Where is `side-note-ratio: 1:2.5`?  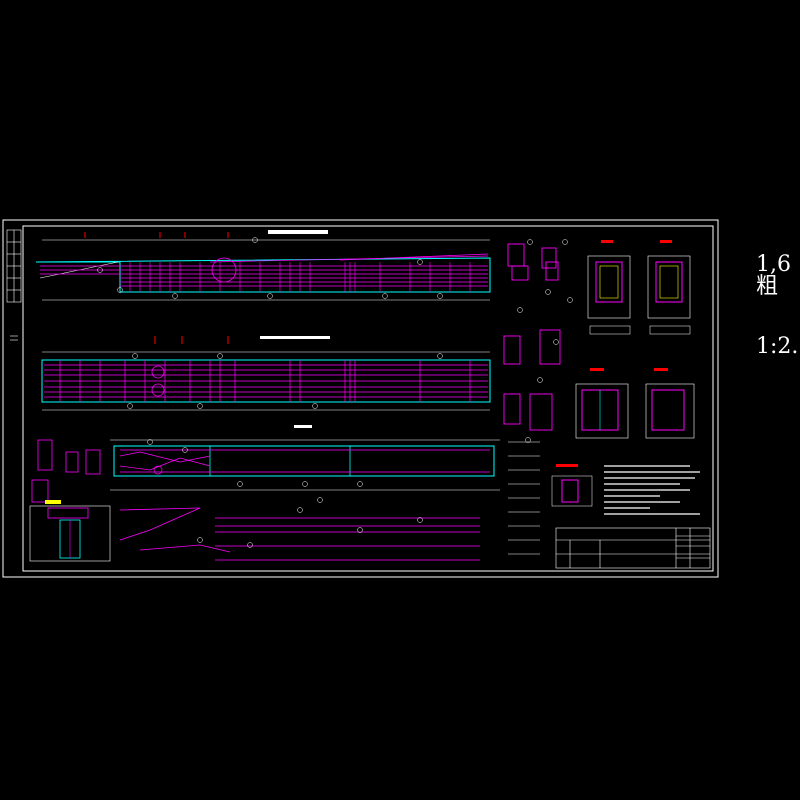 side-note-ratio: 1:2.5 is located at coordinates (778, 346).